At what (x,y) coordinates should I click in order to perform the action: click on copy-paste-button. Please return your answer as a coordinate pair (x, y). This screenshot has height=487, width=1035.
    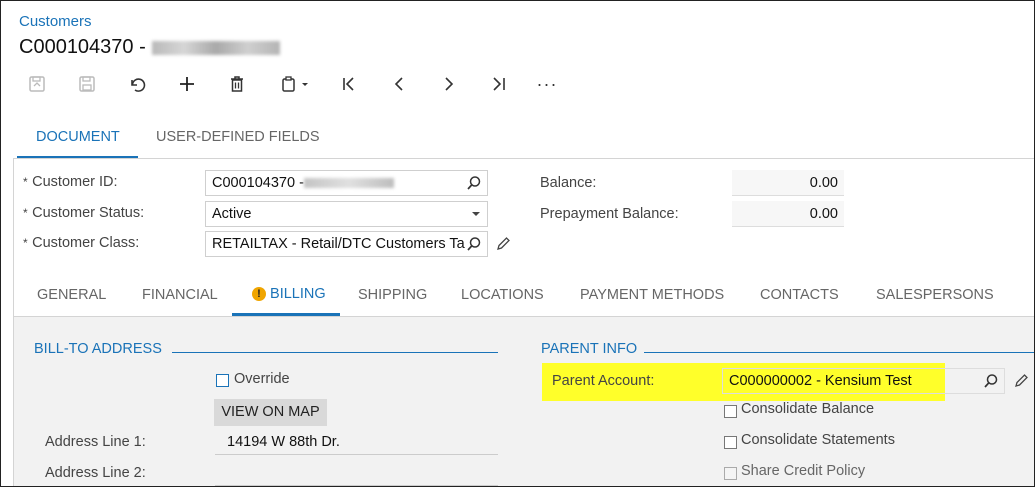
    Looking at the image, I should click on (295, 84).